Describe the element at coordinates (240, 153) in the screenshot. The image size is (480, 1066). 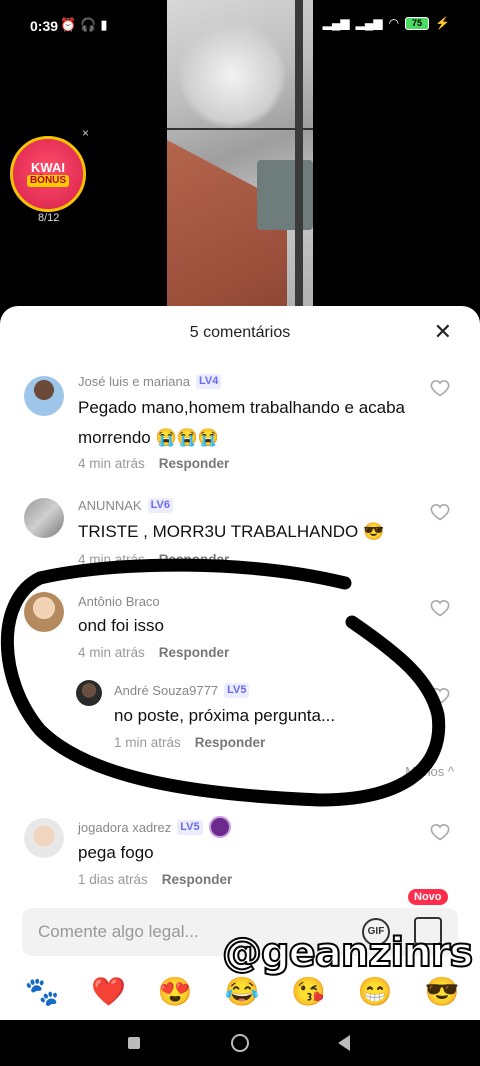
I see `video-player` at that location.